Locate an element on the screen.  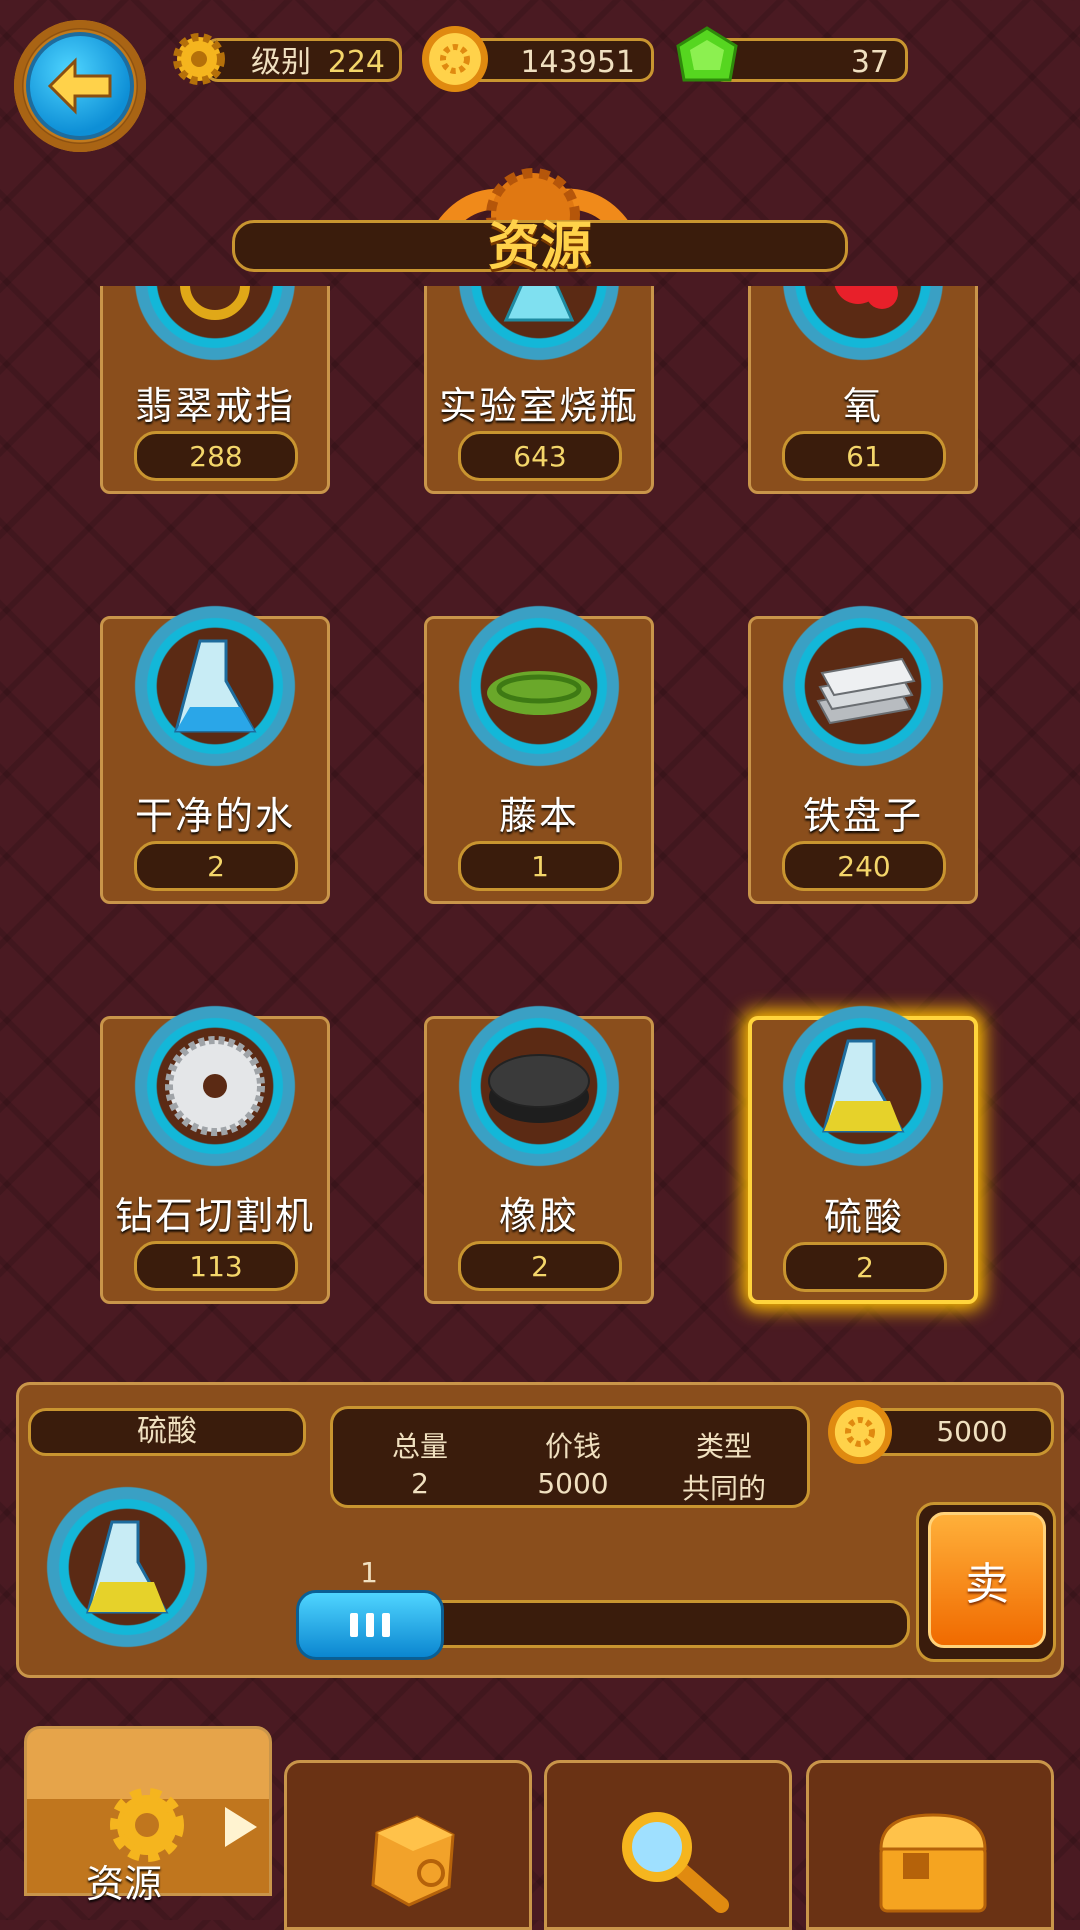
resource-card: 干净的水 2 is located at coordinates (215, 752).